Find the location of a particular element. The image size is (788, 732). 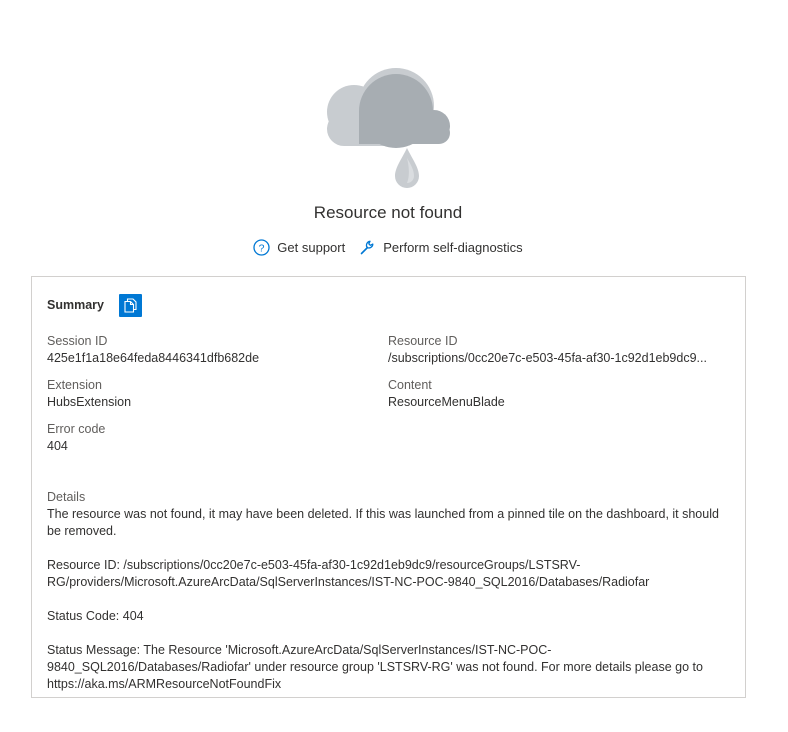

content-field: Content ResourceMenuBlade is located at coordinates (558, 394).